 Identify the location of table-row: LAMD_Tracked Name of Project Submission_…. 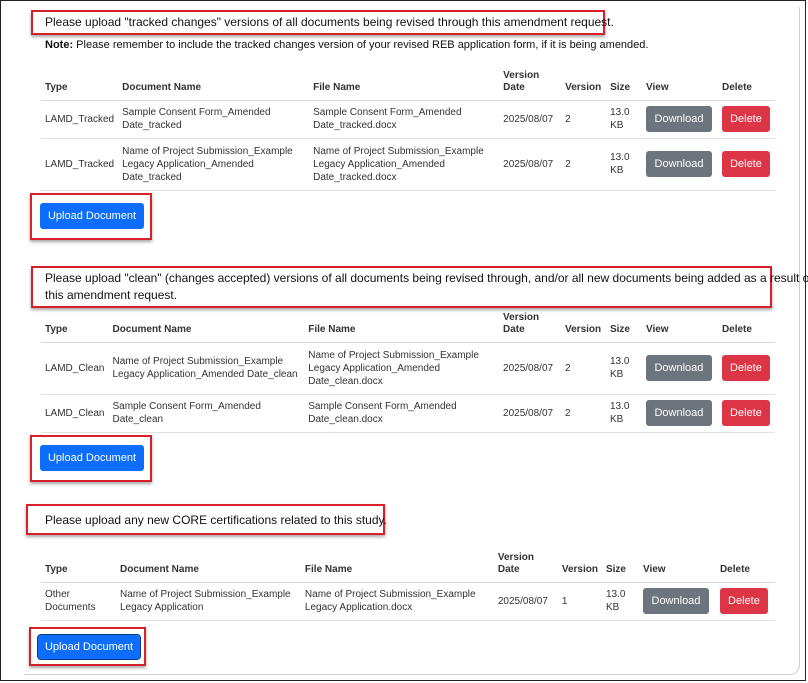
(408, 164).